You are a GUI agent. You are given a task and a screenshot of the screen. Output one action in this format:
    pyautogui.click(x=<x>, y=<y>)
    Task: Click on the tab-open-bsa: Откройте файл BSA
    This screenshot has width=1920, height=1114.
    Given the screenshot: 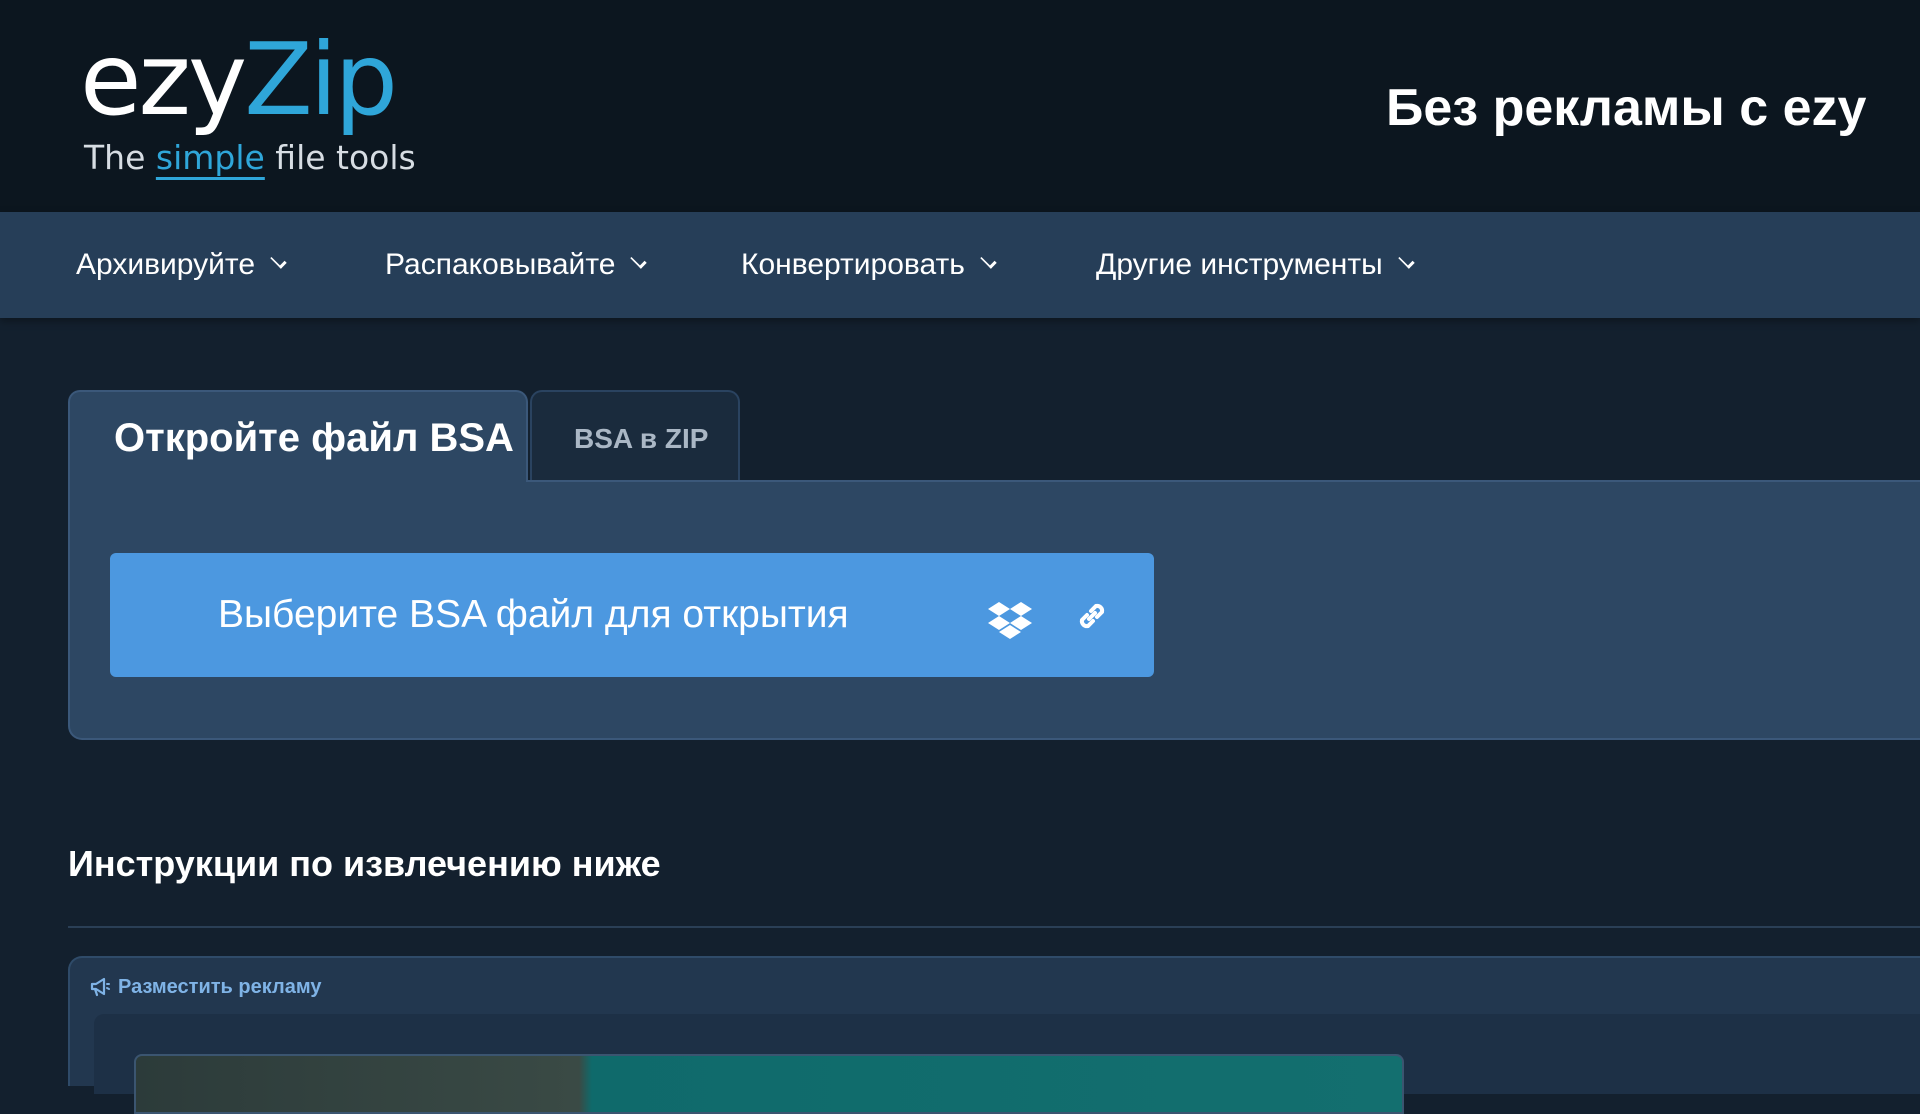 What is the action you would take?
    pyautogui.click(x=298, y=436)
    